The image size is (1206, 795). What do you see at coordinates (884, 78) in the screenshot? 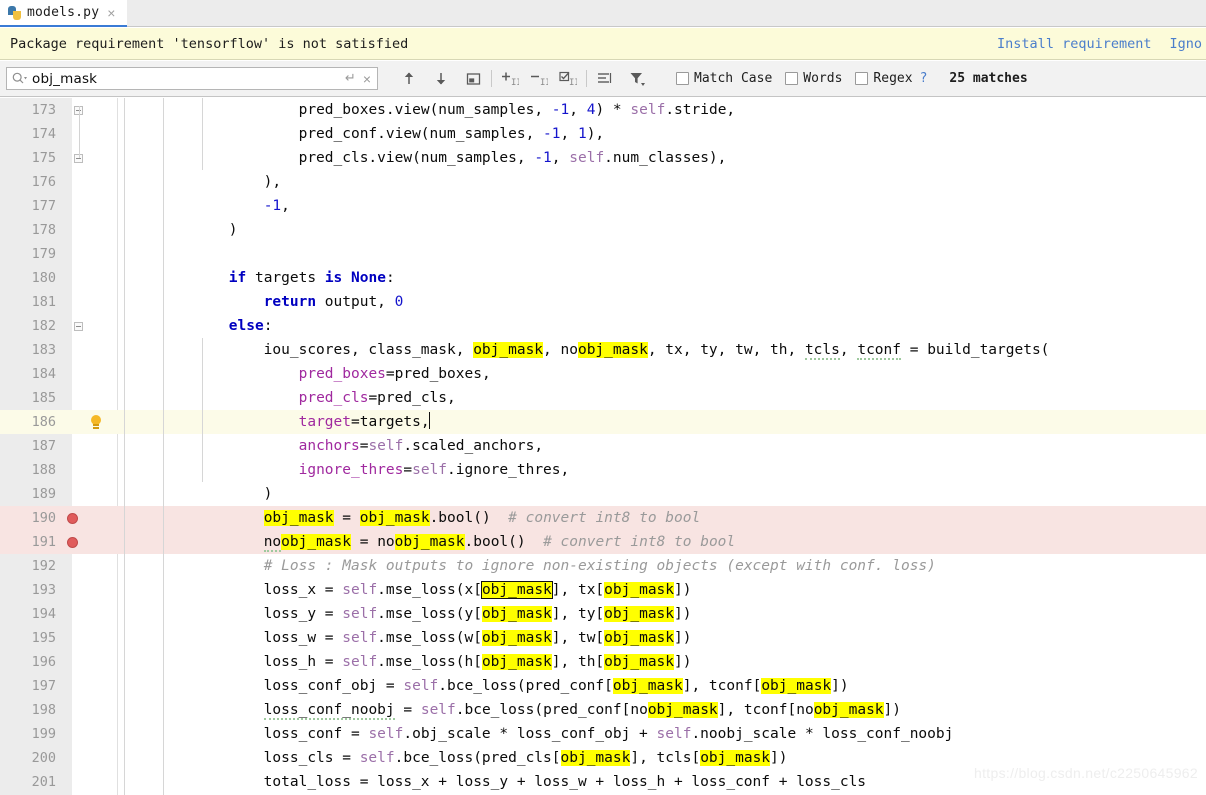
I see `regex-option: Regex` at bounding box center [884, 78].